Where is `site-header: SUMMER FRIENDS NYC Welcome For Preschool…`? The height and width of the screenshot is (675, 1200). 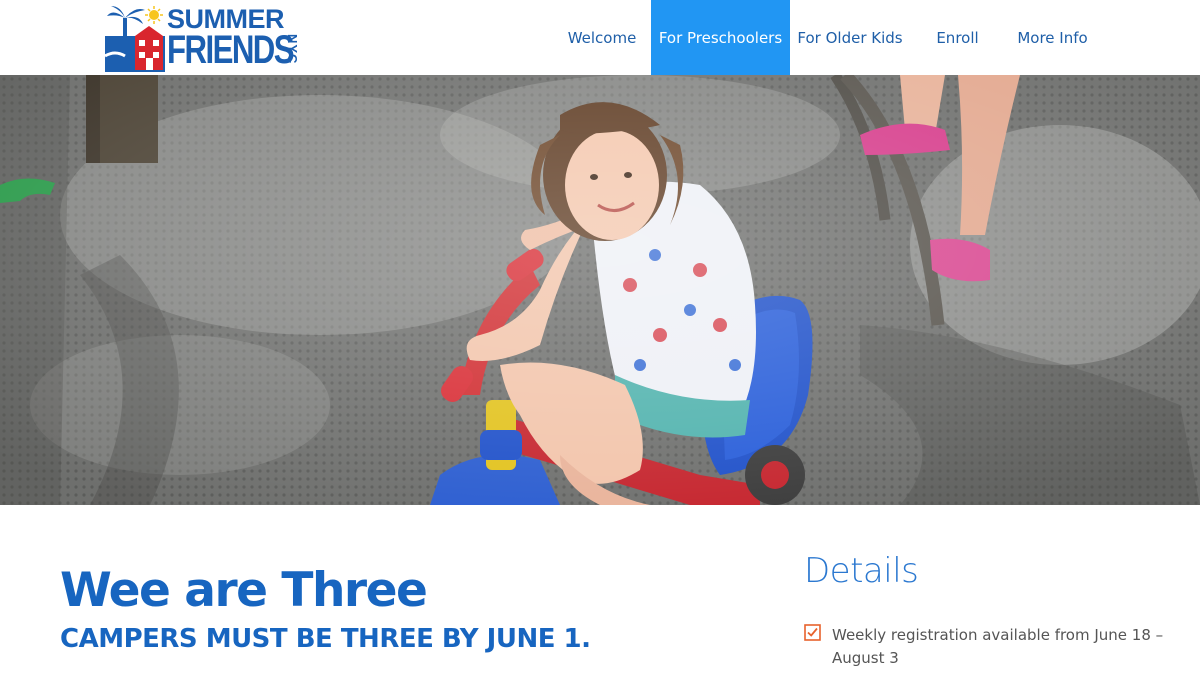
site-header: SUMMER FRIENDS NYC Welcome For Preschool… is located at coordinates (600, 37).